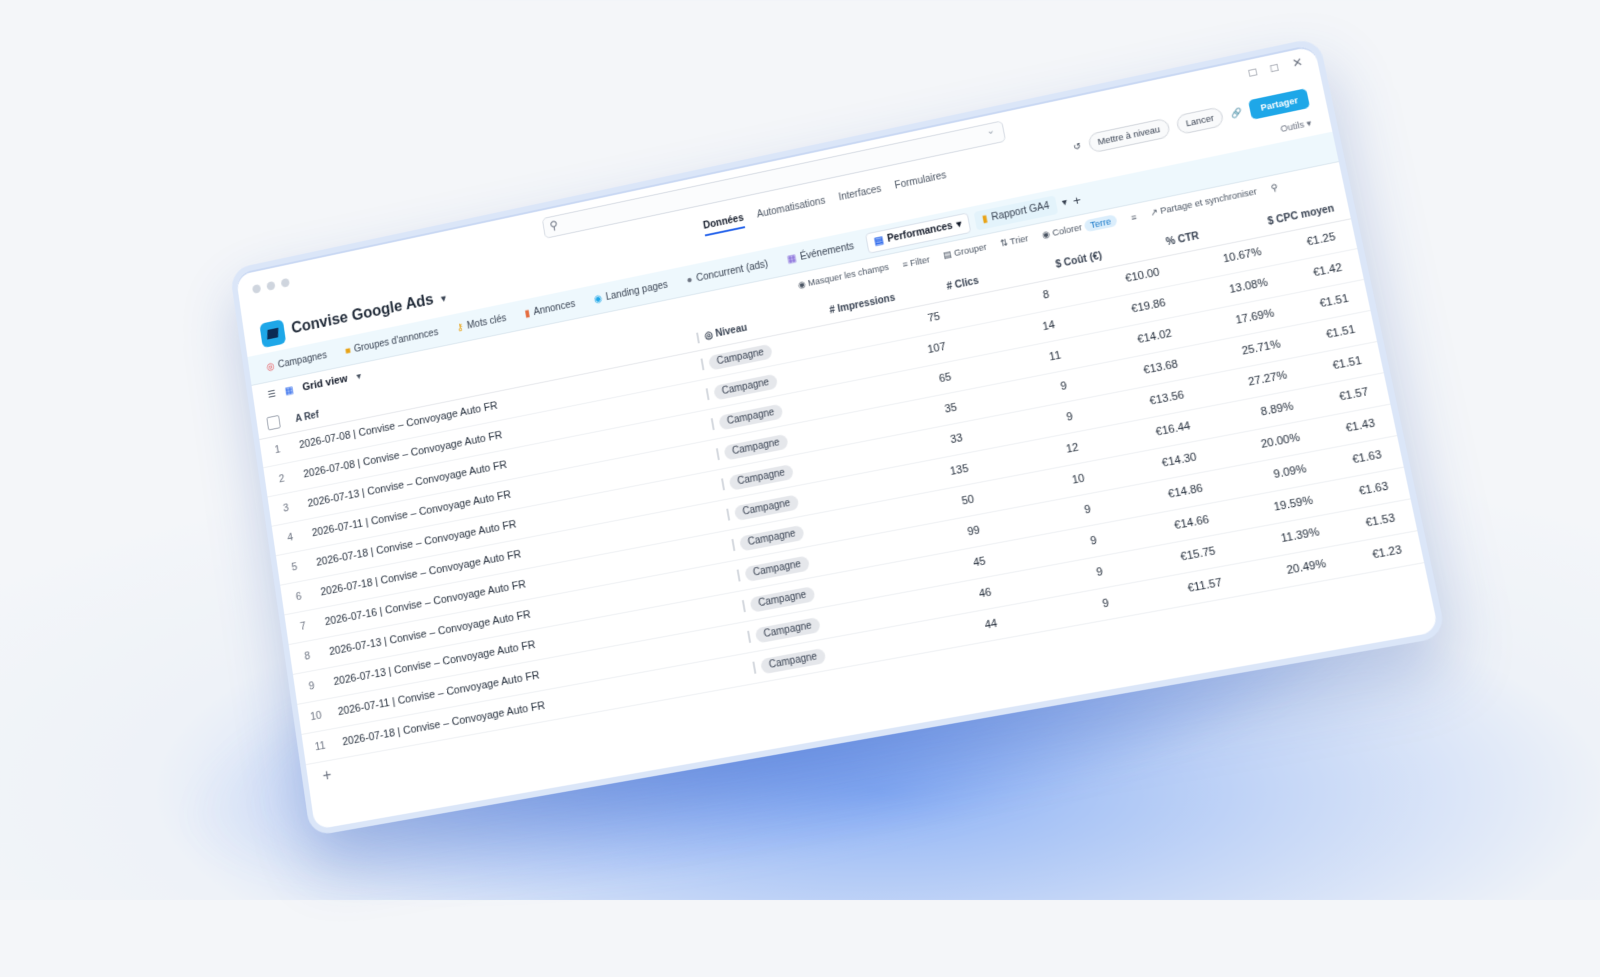 Image resolution: width=1600 pixels, height=977 pixels. Describe the element at coordinates (273, 423) in the screenshot. I see `select-all-checkbox` at that location.